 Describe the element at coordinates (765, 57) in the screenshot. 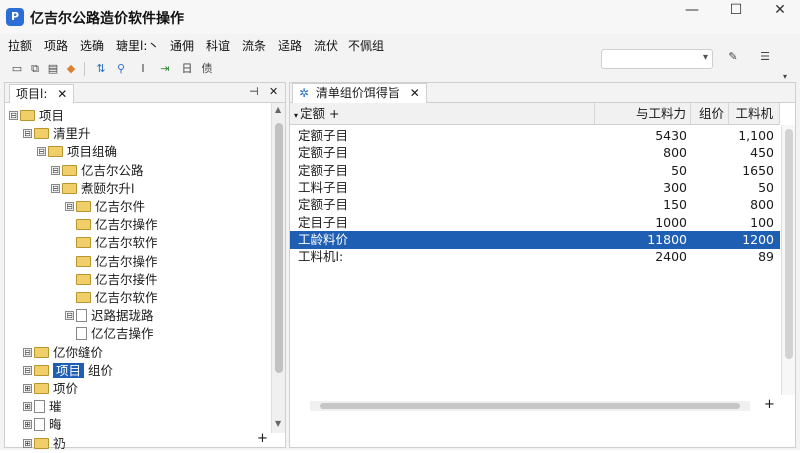

I see `list-menu-icon: ☰` at that location.